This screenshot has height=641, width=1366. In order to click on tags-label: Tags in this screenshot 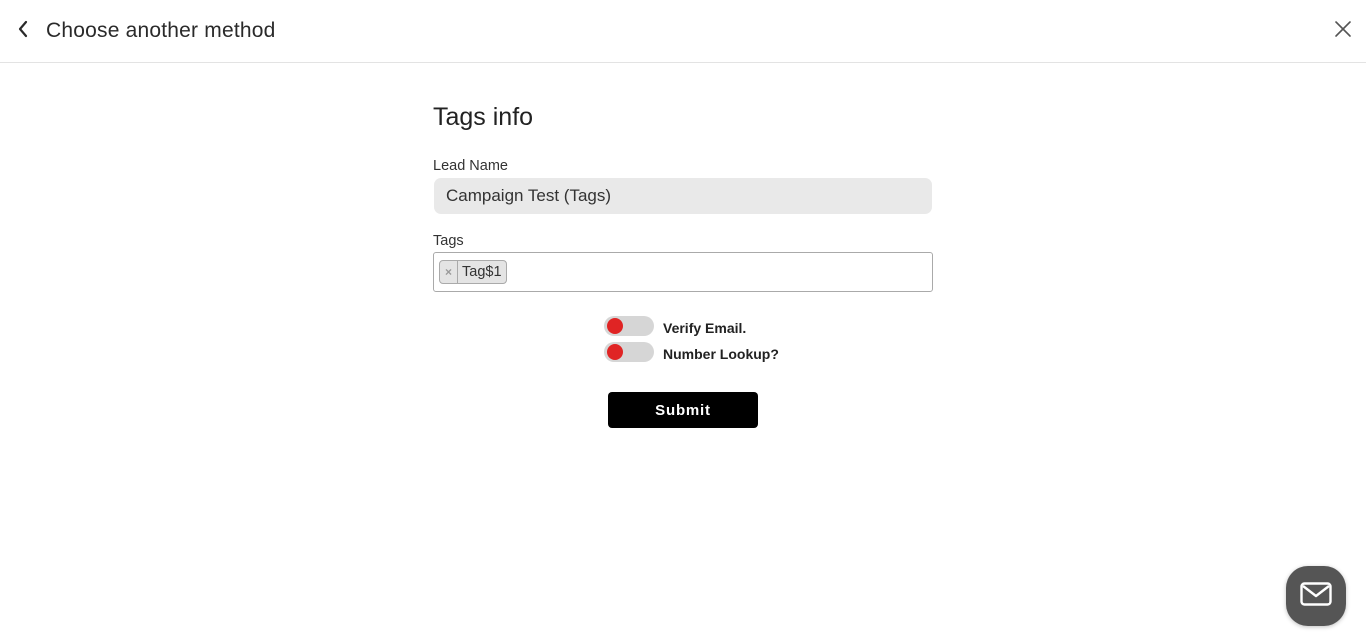, I will do `click(448, 241)`.